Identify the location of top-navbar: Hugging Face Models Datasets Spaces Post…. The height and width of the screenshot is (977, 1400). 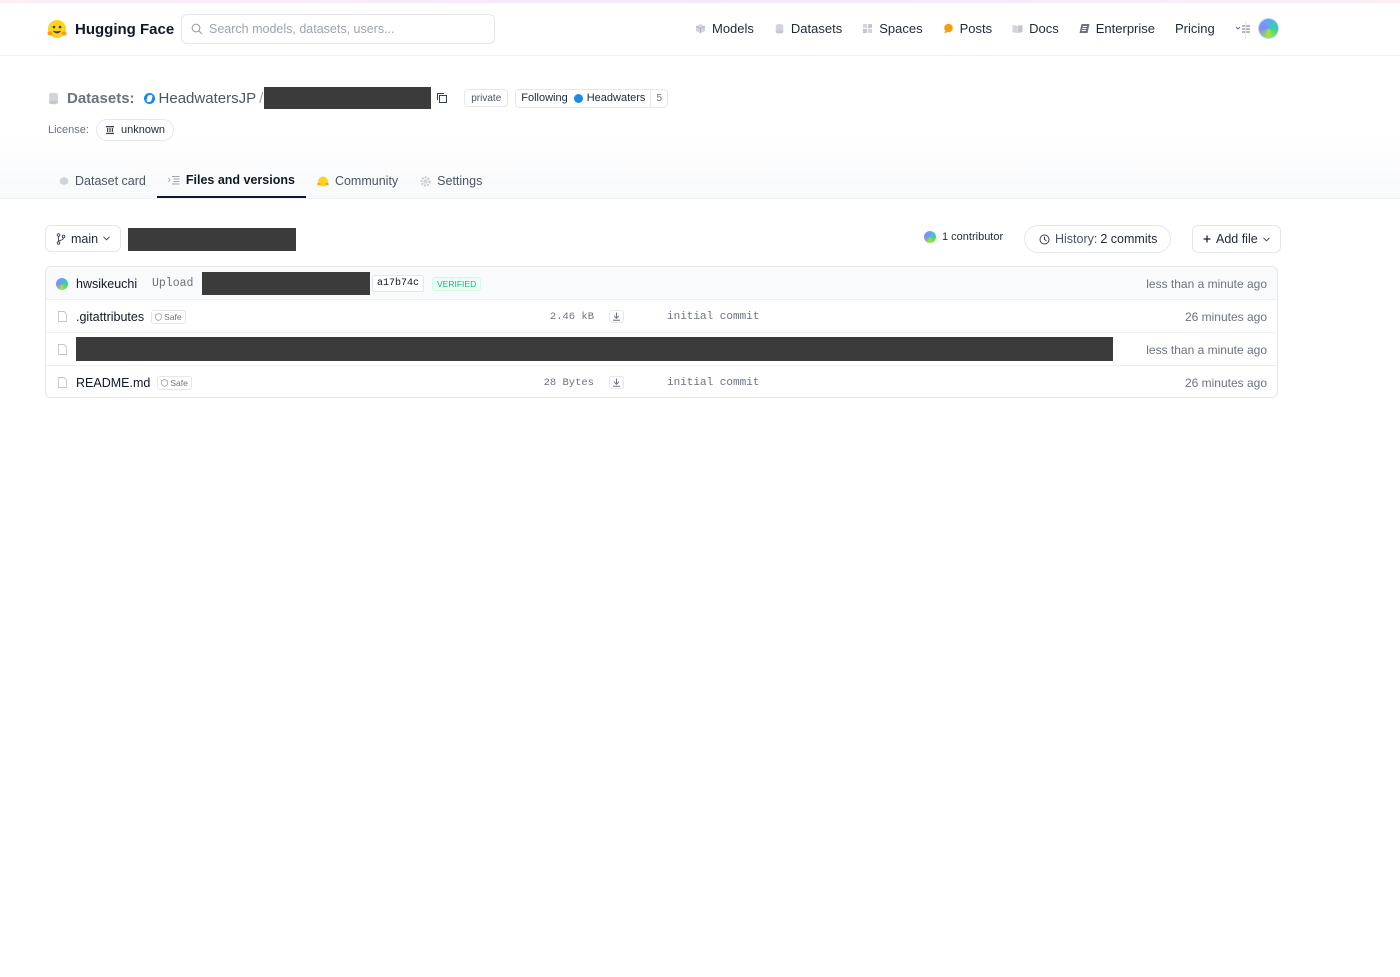
(700, 29).